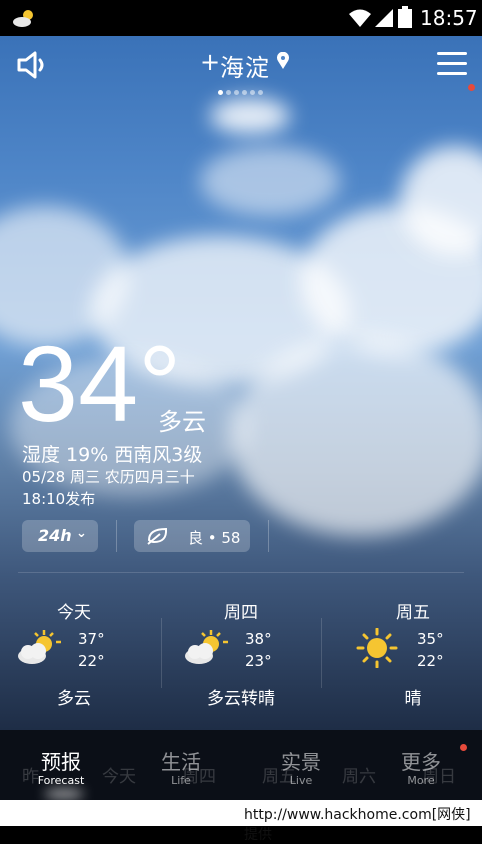 This screenshot has width=482, height=844. Describe the element at coordinates (413, 699) in the screenshot. I see `forecast-condition: 晴` at that location.